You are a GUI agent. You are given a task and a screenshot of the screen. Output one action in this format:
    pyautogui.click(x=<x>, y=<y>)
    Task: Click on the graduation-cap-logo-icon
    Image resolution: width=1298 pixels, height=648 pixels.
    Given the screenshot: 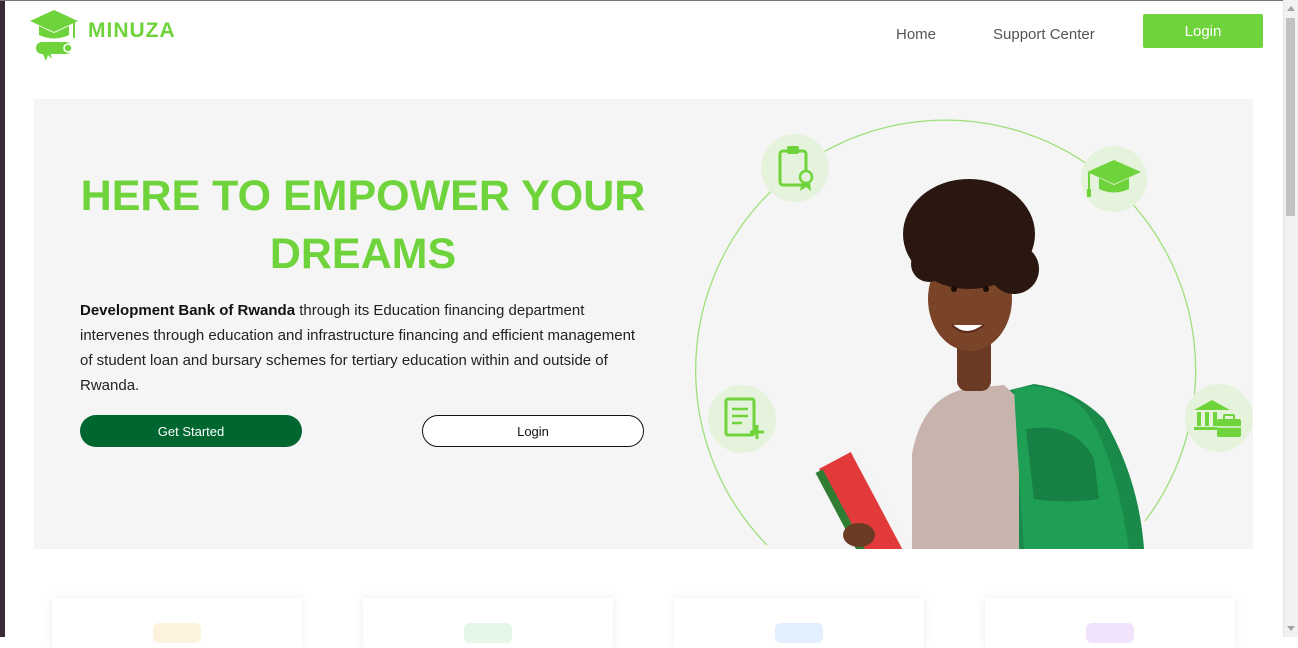 What is the action you would take?
    pyautogui.click(x=54, y=35)
    